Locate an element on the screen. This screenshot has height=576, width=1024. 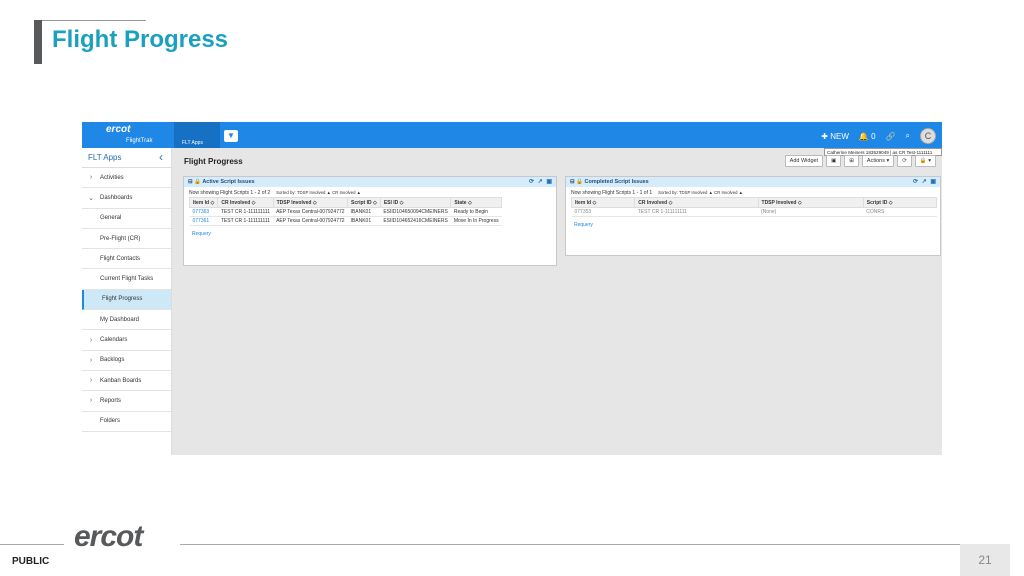
chevron-down-icon: ⌄ is located at coordinates (91, 198).